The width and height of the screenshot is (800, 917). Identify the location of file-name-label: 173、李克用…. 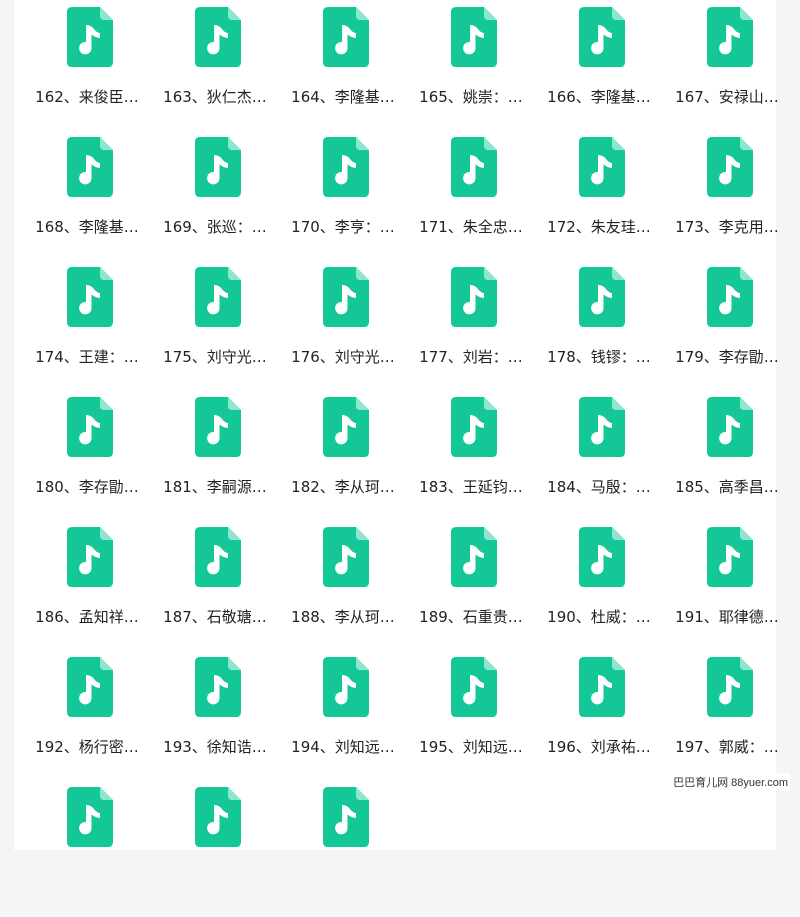
(727, 227).